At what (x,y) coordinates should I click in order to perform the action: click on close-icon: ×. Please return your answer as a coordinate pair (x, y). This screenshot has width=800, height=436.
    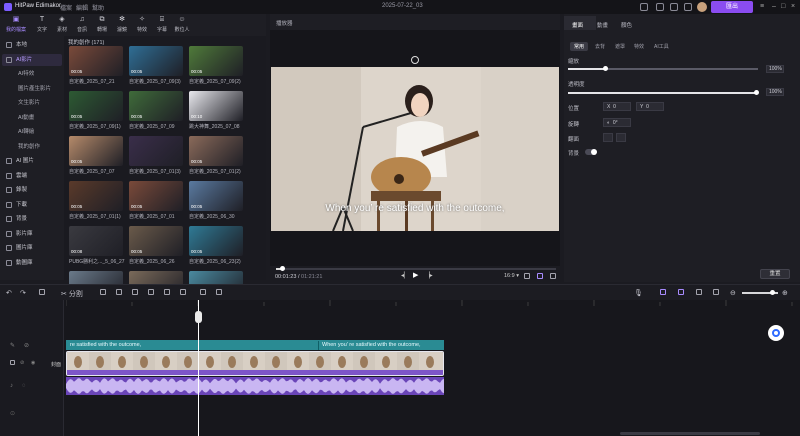
    Looking at the image, I should click on (793, 6).